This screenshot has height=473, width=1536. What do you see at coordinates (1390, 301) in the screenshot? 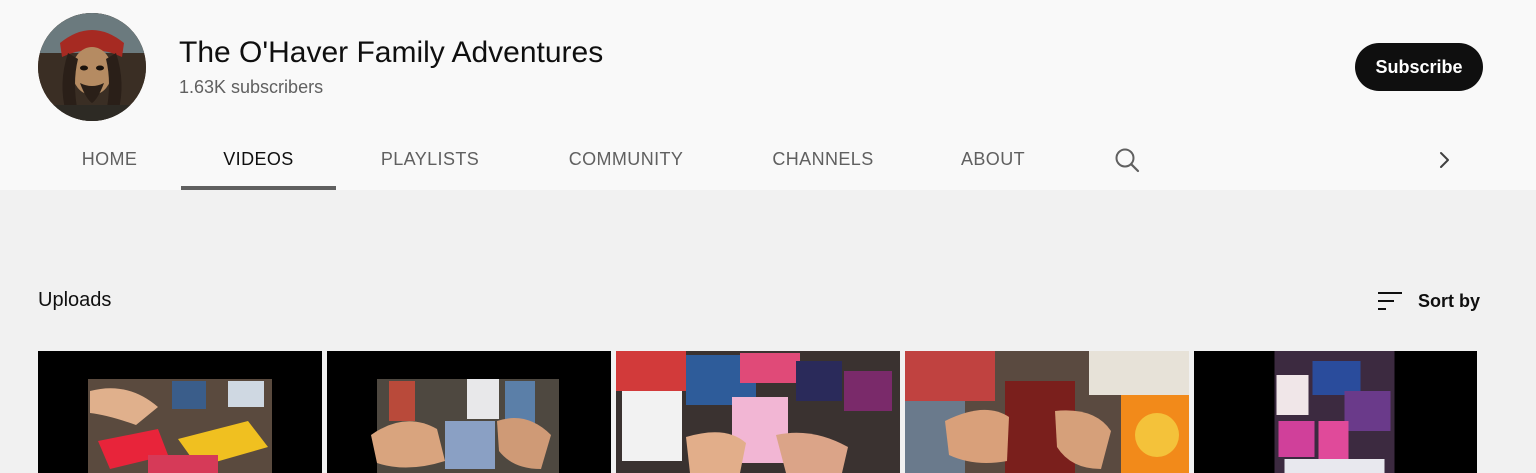
I see `sort-icon` at bounding box center [1390, 301].